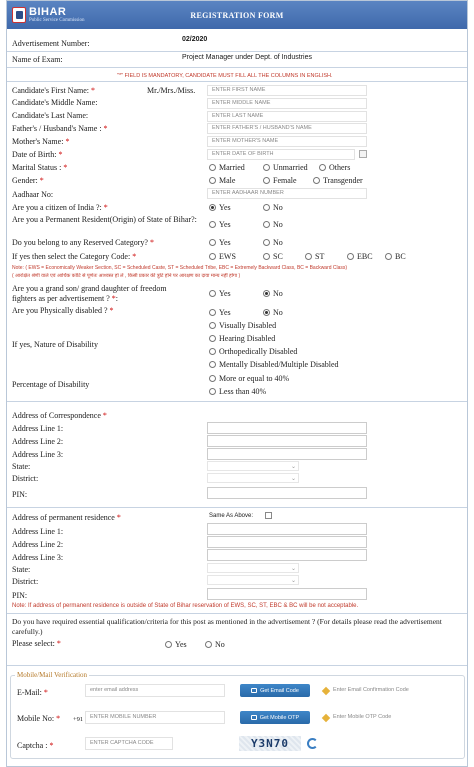  I want to click on email-label: E-Mail: *, so click(32, 692).